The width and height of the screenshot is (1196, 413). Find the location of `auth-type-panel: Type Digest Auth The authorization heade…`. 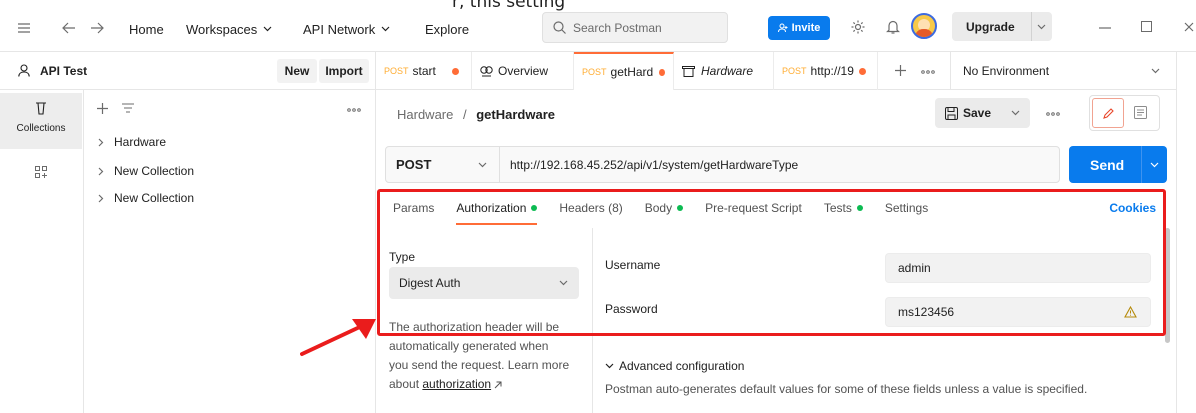

auth-type-panel: Type Digest Auth The authorization heade… is located at coordinates (489, 320).